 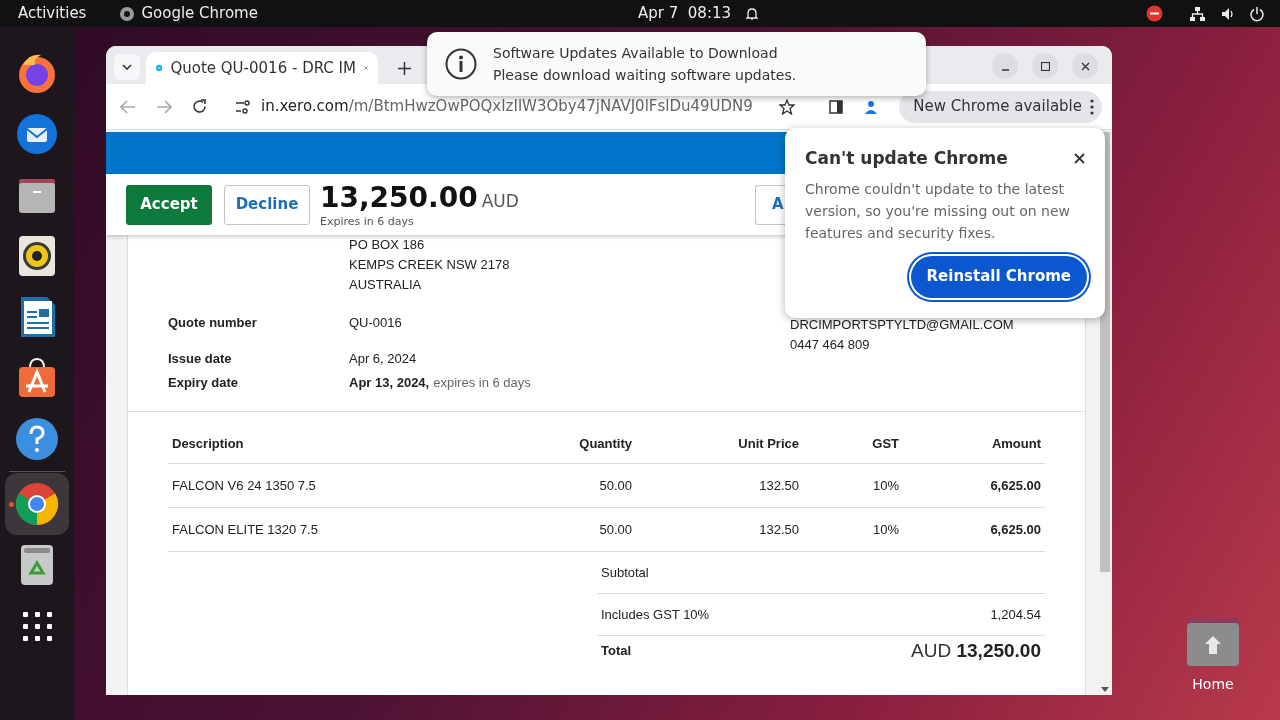 I want to click on profile-icon, so click(x=871, y=106).